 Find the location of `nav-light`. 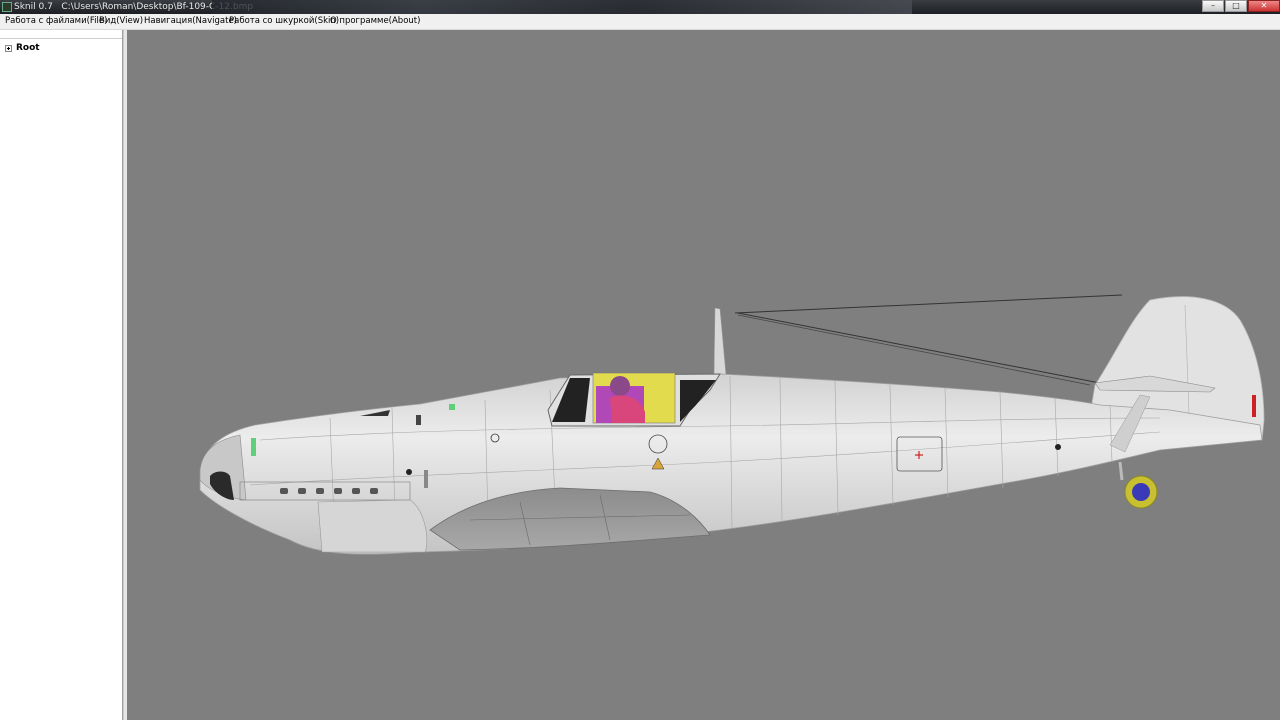

nav-light is located at coordinates (452, 407).